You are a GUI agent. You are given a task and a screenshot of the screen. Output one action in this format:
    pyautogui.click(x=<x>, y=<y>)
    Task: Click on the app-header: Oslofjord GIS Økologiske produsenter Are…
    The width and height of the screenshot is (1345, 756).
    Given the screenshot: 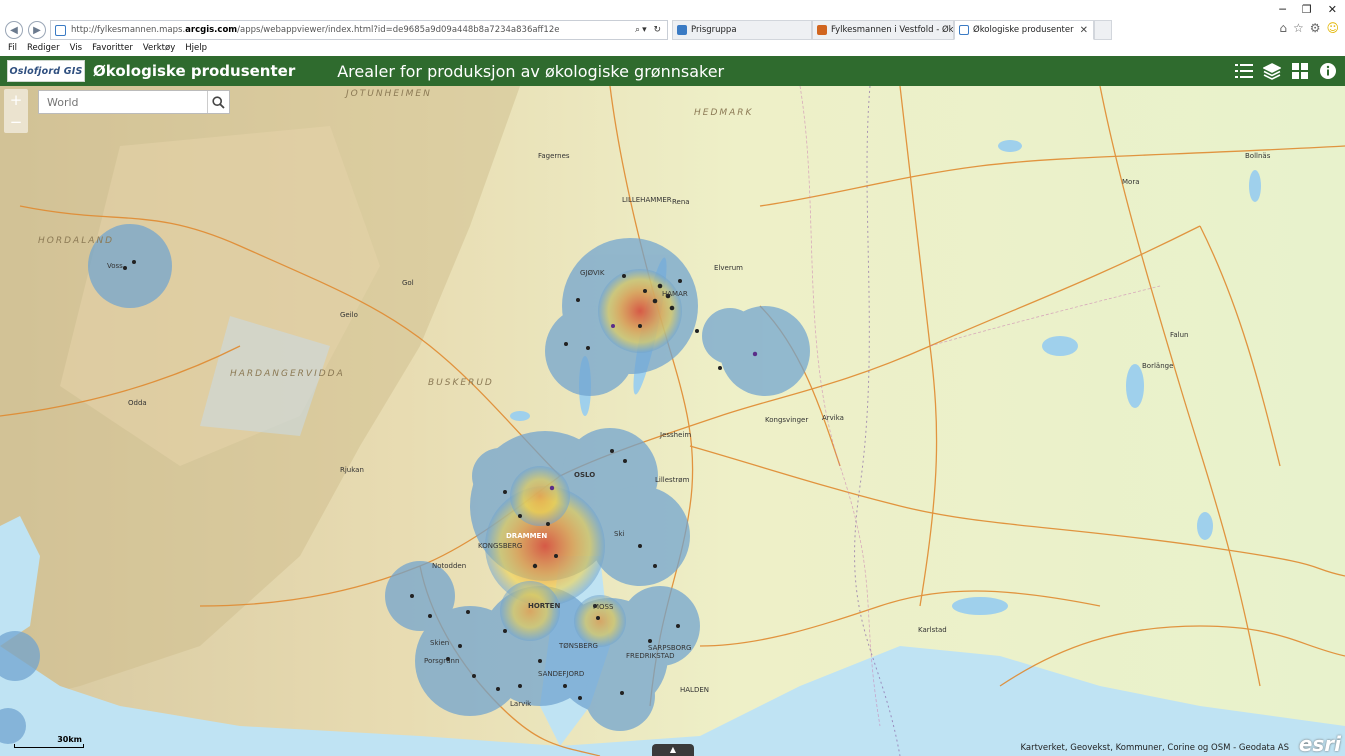 What is the action you would take?
    pyautogui.click(x=672, y=71)
    